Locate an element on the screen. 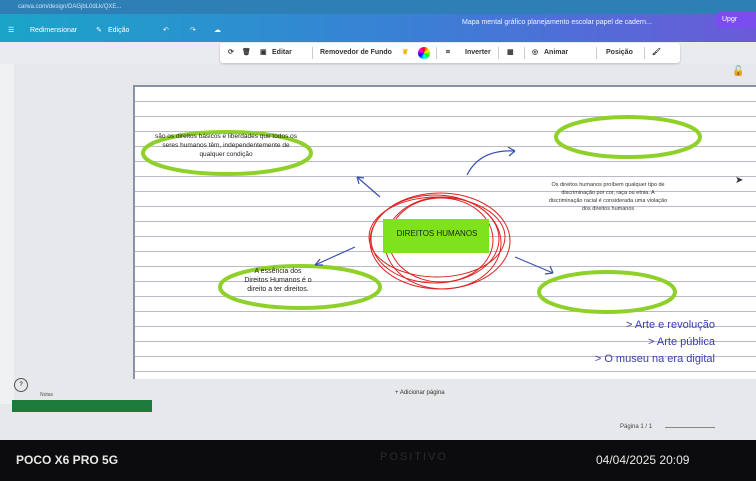 This screenshot has width=756, height=481. bg-remover-button: Removedor de Fundo is located at coordinates (356, 53).